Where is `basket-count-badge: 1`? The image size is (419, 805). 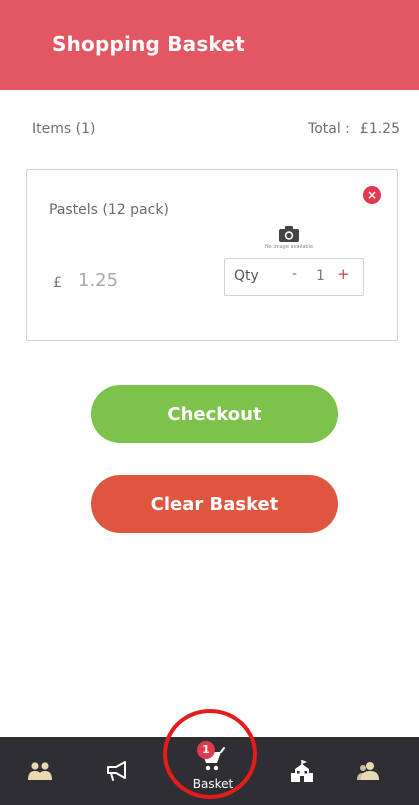 basket-count-badge: 1 is located at coordinates (206, 750).